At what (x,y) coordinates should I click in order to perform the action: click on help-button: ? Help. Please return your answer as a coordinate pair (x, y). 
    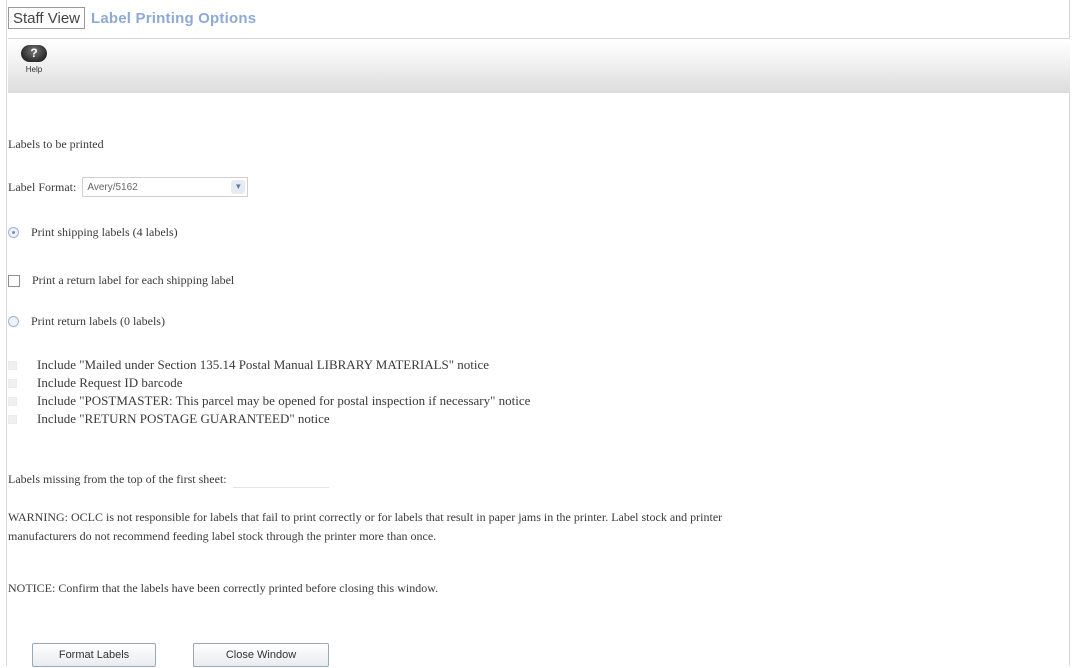
    Looking at the image, I should click on (34, 65).